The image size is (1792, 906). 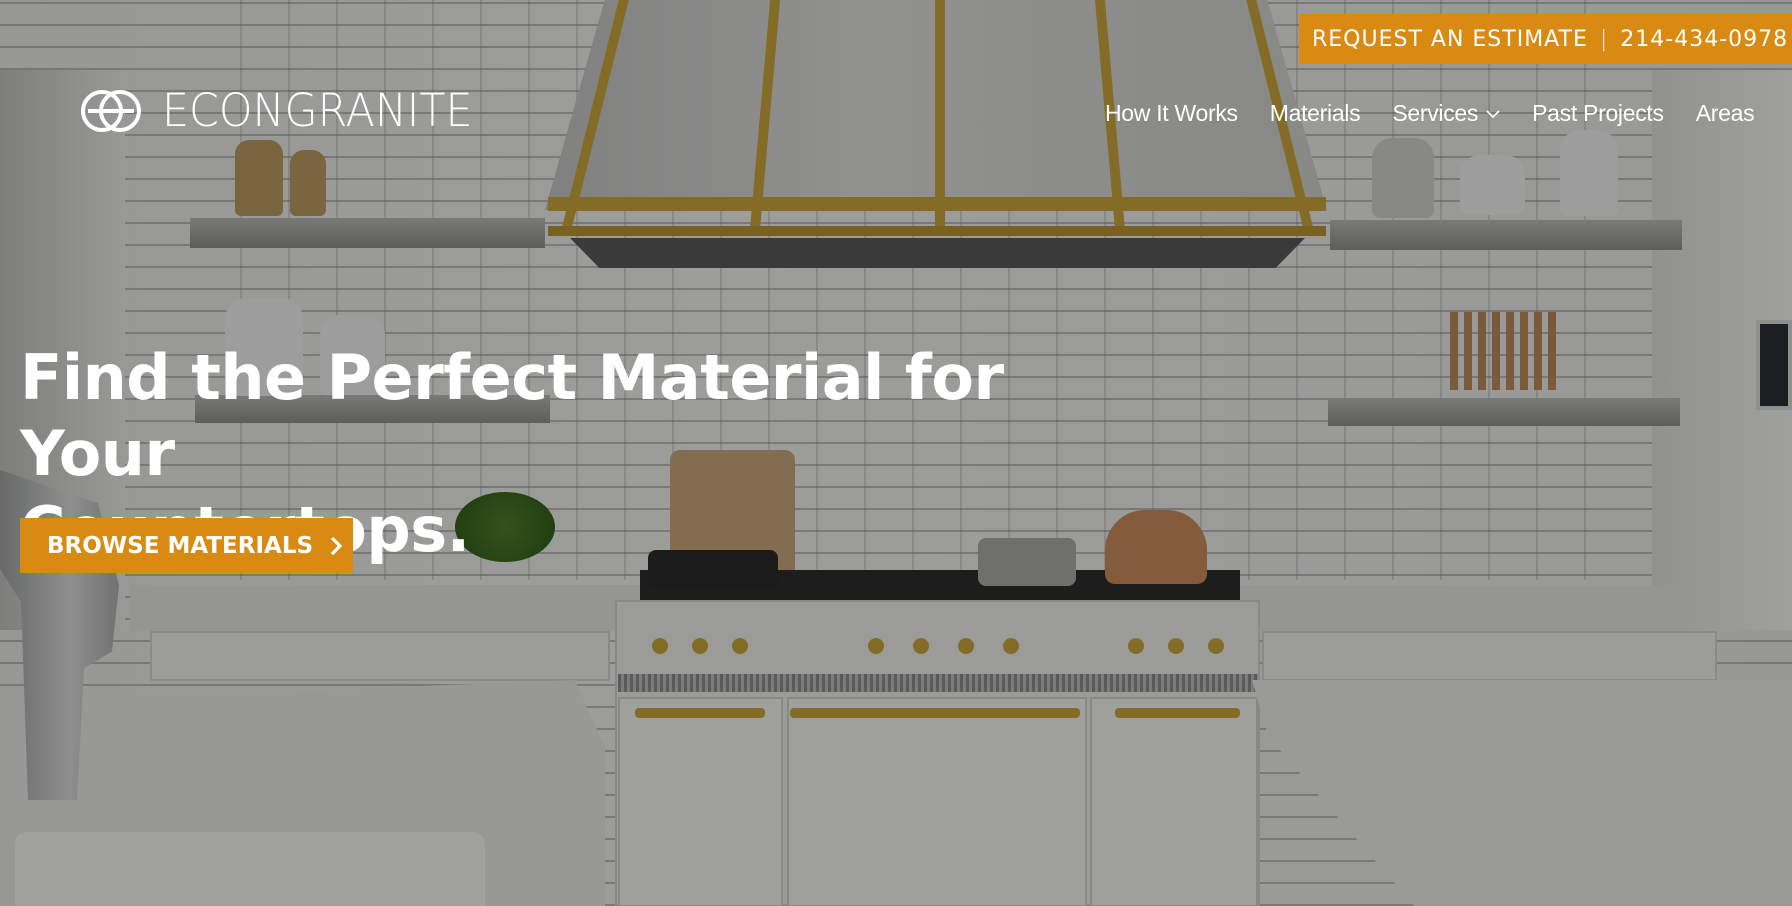 What do you see at coordinates (336, 545) in the screenshot?
I see `chevron-right-icon` at bounding box center [336, 545].